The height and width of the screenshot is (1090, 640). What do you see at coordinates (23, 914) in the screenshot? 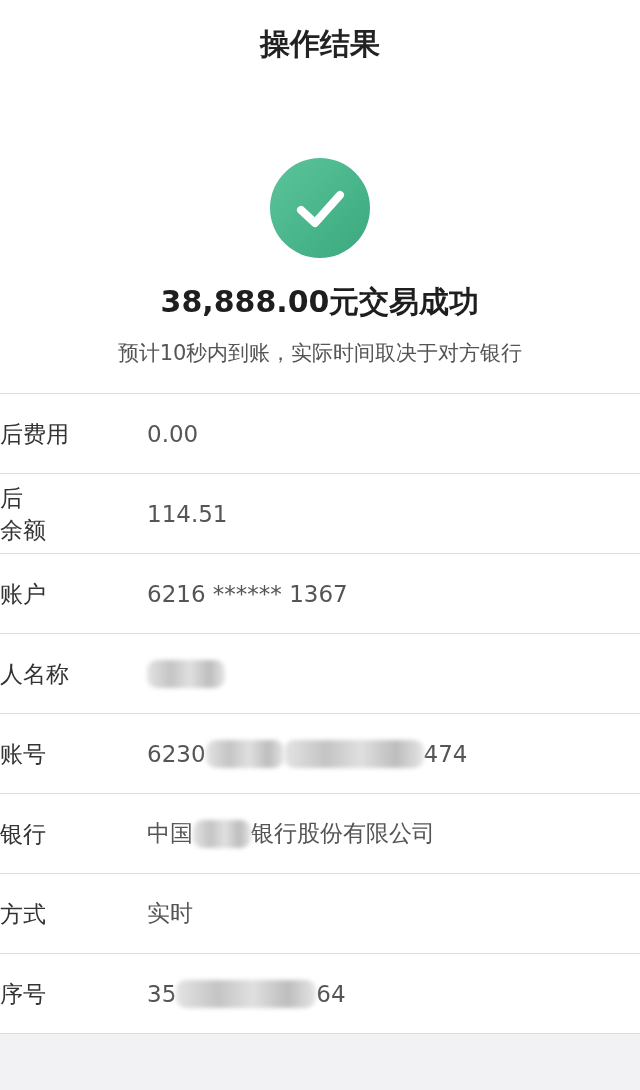
I see `detail-label: 方式` at bounding box center [23, 914].